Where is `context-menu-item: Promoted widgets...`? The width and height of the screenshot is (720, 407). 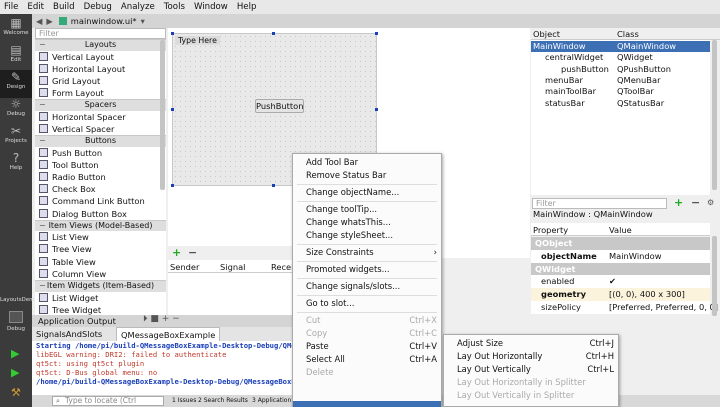
context-menu-item: Promoted widgets... is located at coordinates (348, 269).